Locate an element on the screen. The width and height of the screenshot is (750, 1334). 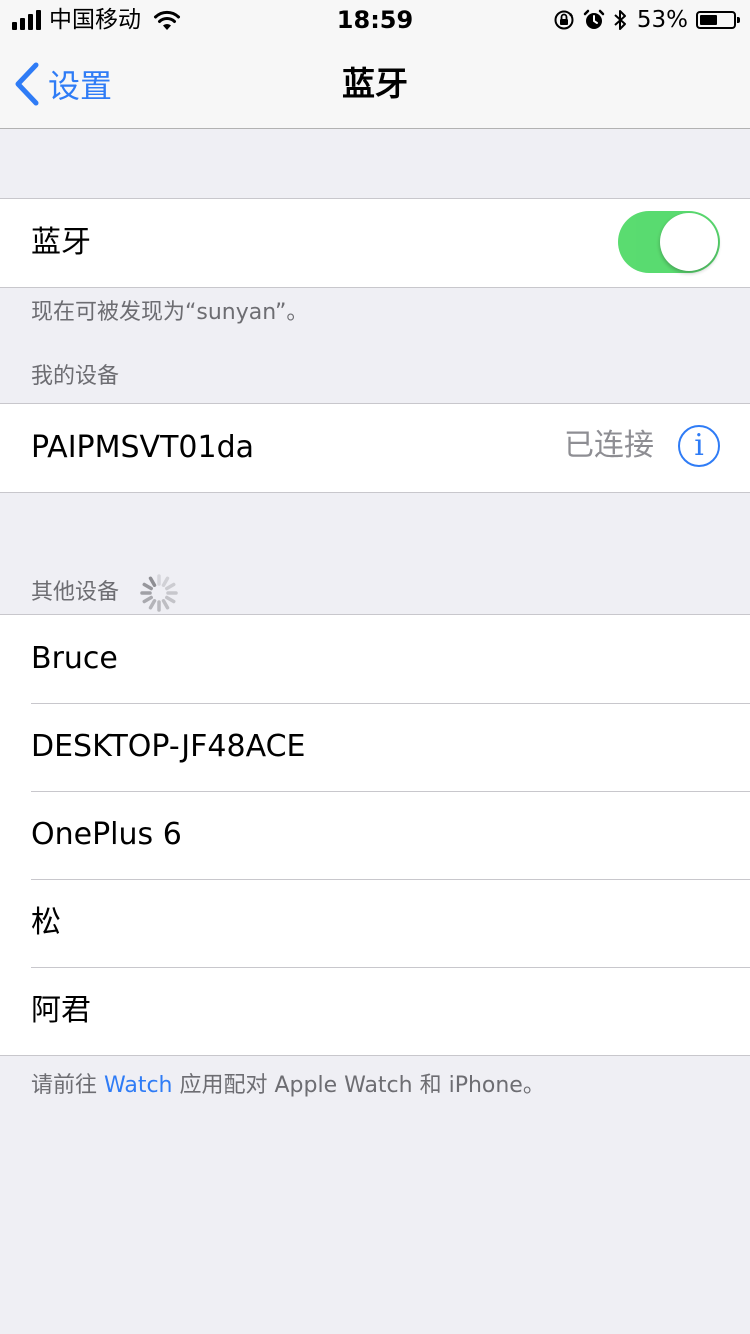
device-row: DESKTOP-JF48ACE is located at coordinates (375, 747).